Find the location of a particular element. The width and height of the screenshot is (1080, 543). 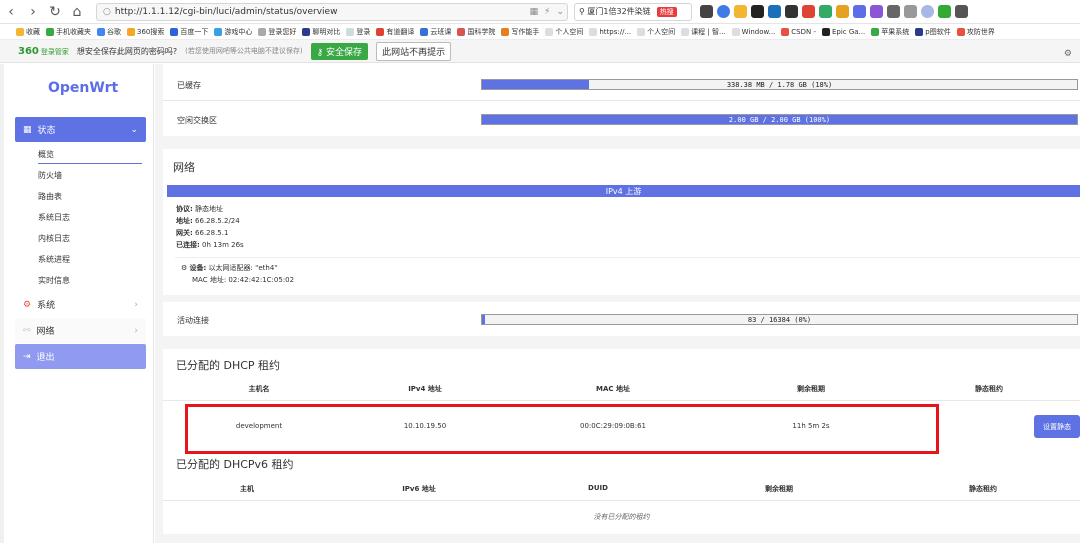

search-box: ⚲ 厦门1倍32件染链 热搜 is located at coordinates (633, 11).